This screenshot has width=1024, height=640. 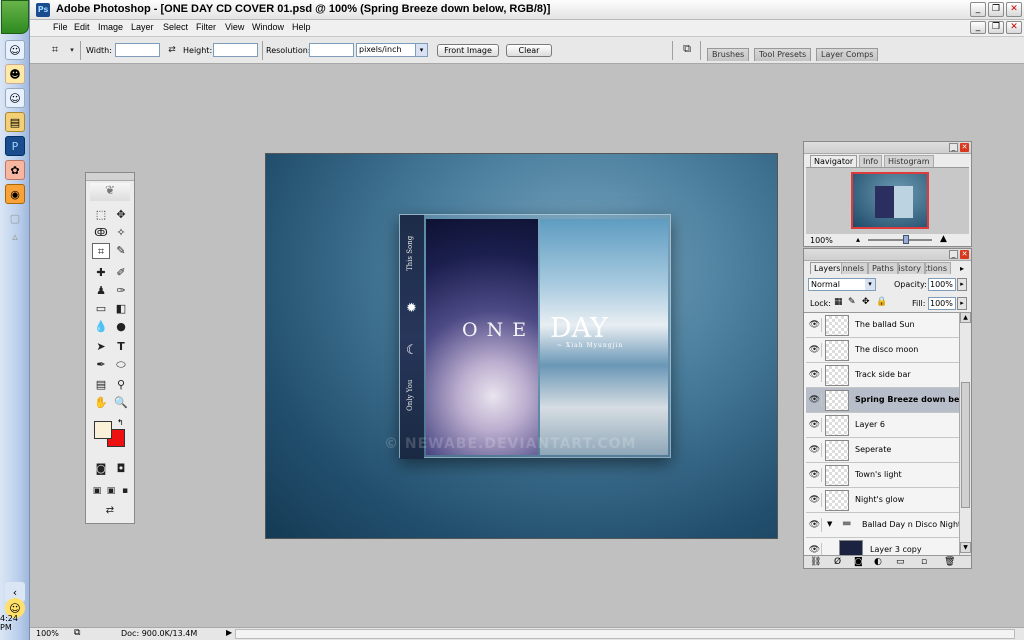 What do you see at coordinates (77, 633) in the screenshot?
I see `status-info-icon: ⧉` at bounding box center [77, 633].